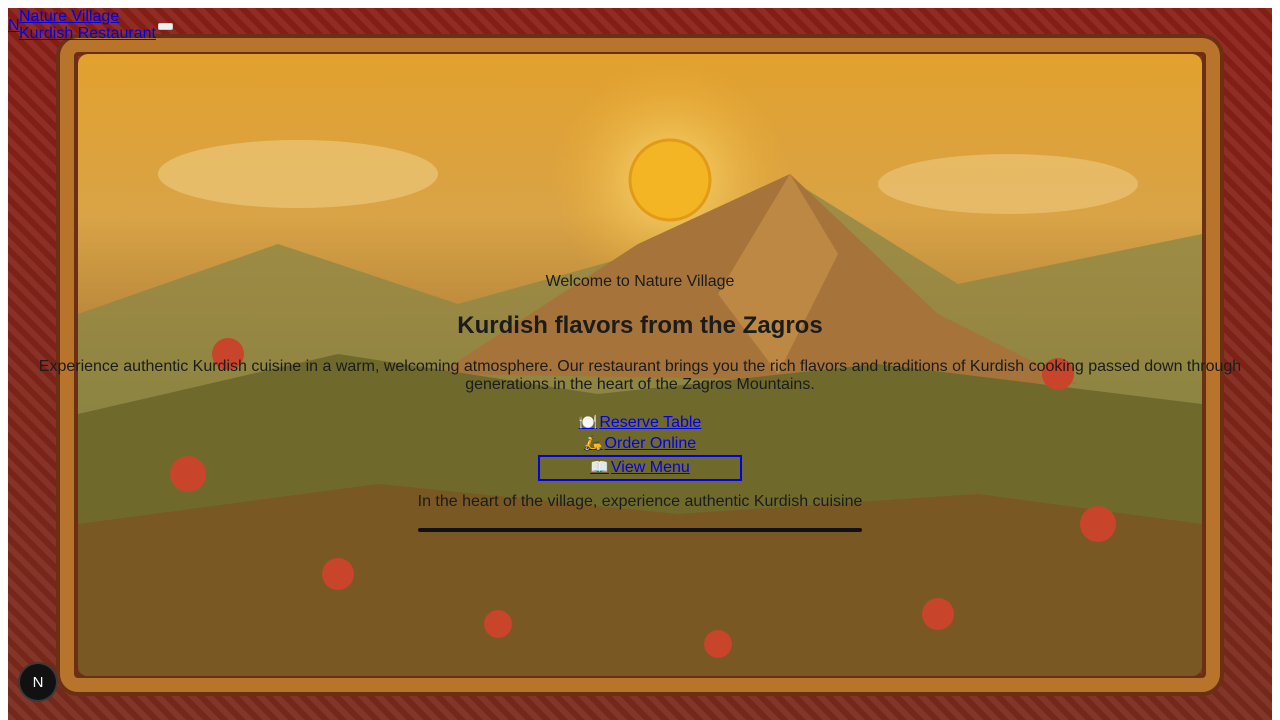  What do you see at coordinates (640, 325) in the screenshot?
I see `page-title: Kurdish flavors from the Zagros` at bounding box center [640, 325].